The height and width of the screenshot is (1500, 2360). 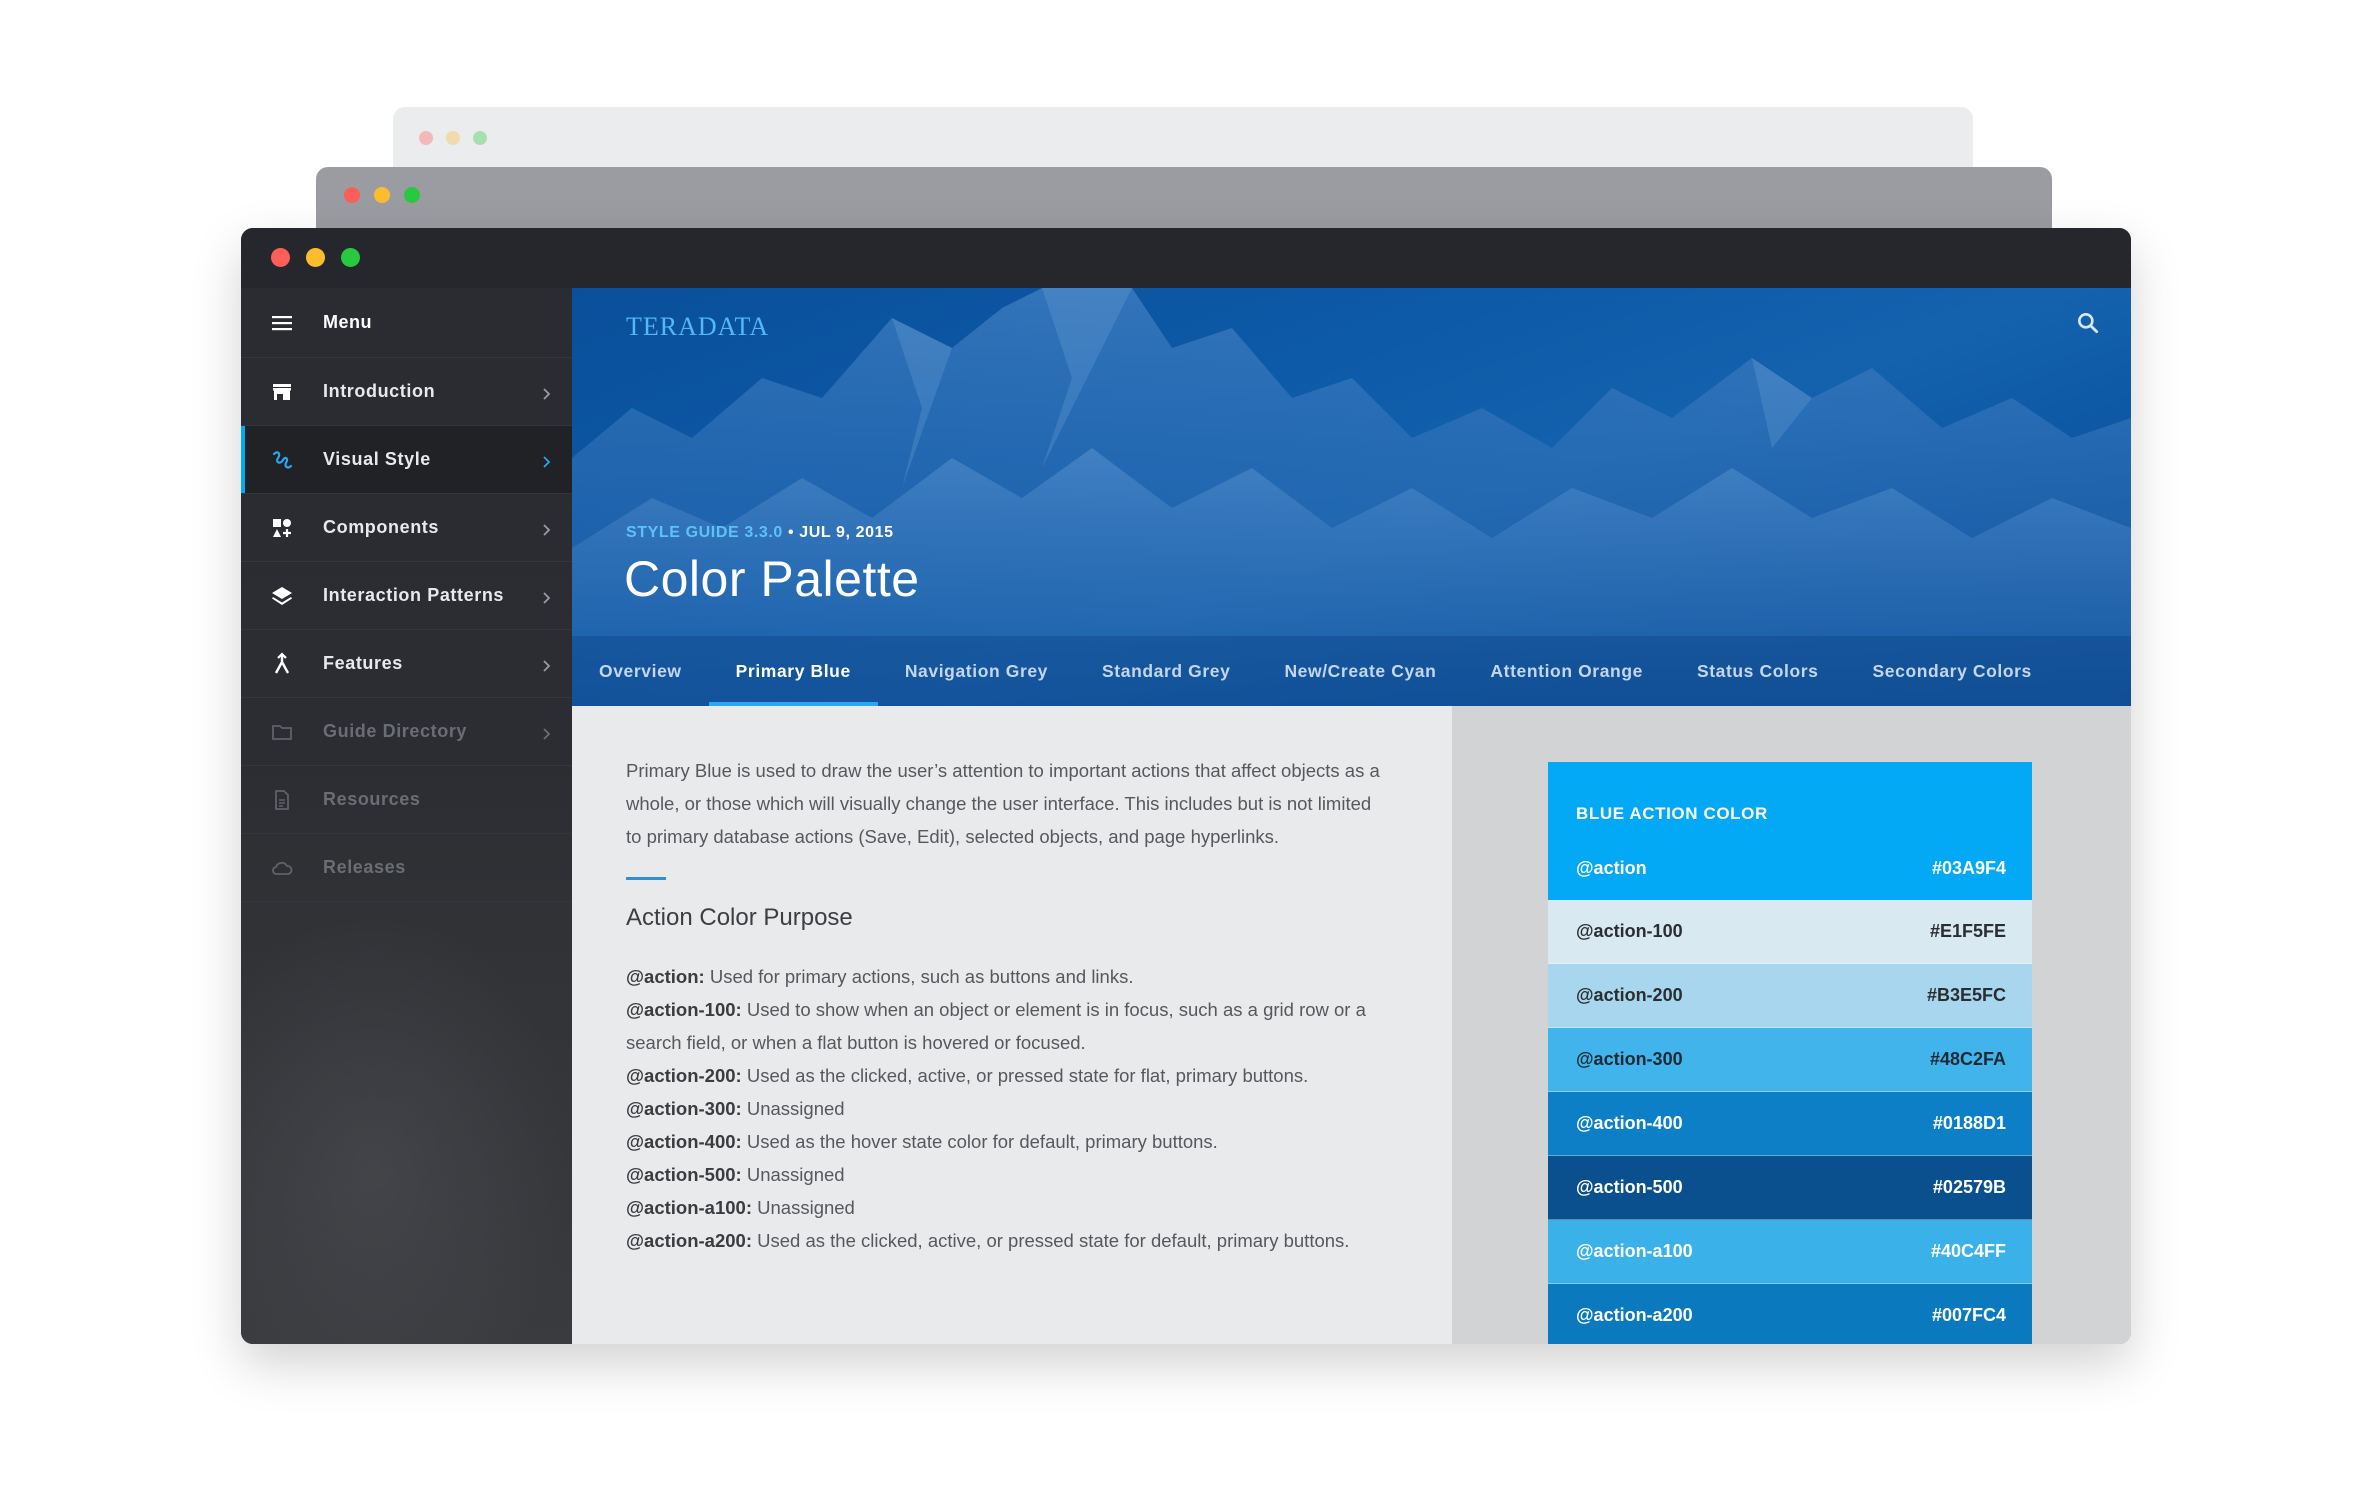 What do you see at coordinates (684, 1141) in the screenshot?
I see `definition-term: @action-400:` at bounding box center [684, 1141].